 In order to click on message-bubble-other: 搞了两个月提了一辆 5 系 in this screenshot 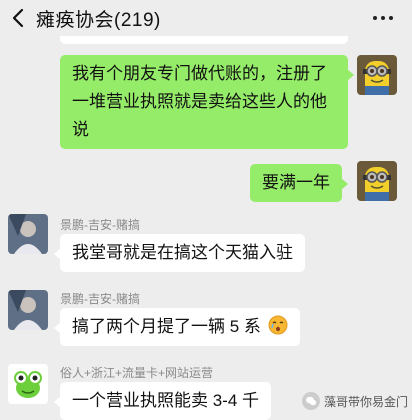, I will do `click(177, 327)`.